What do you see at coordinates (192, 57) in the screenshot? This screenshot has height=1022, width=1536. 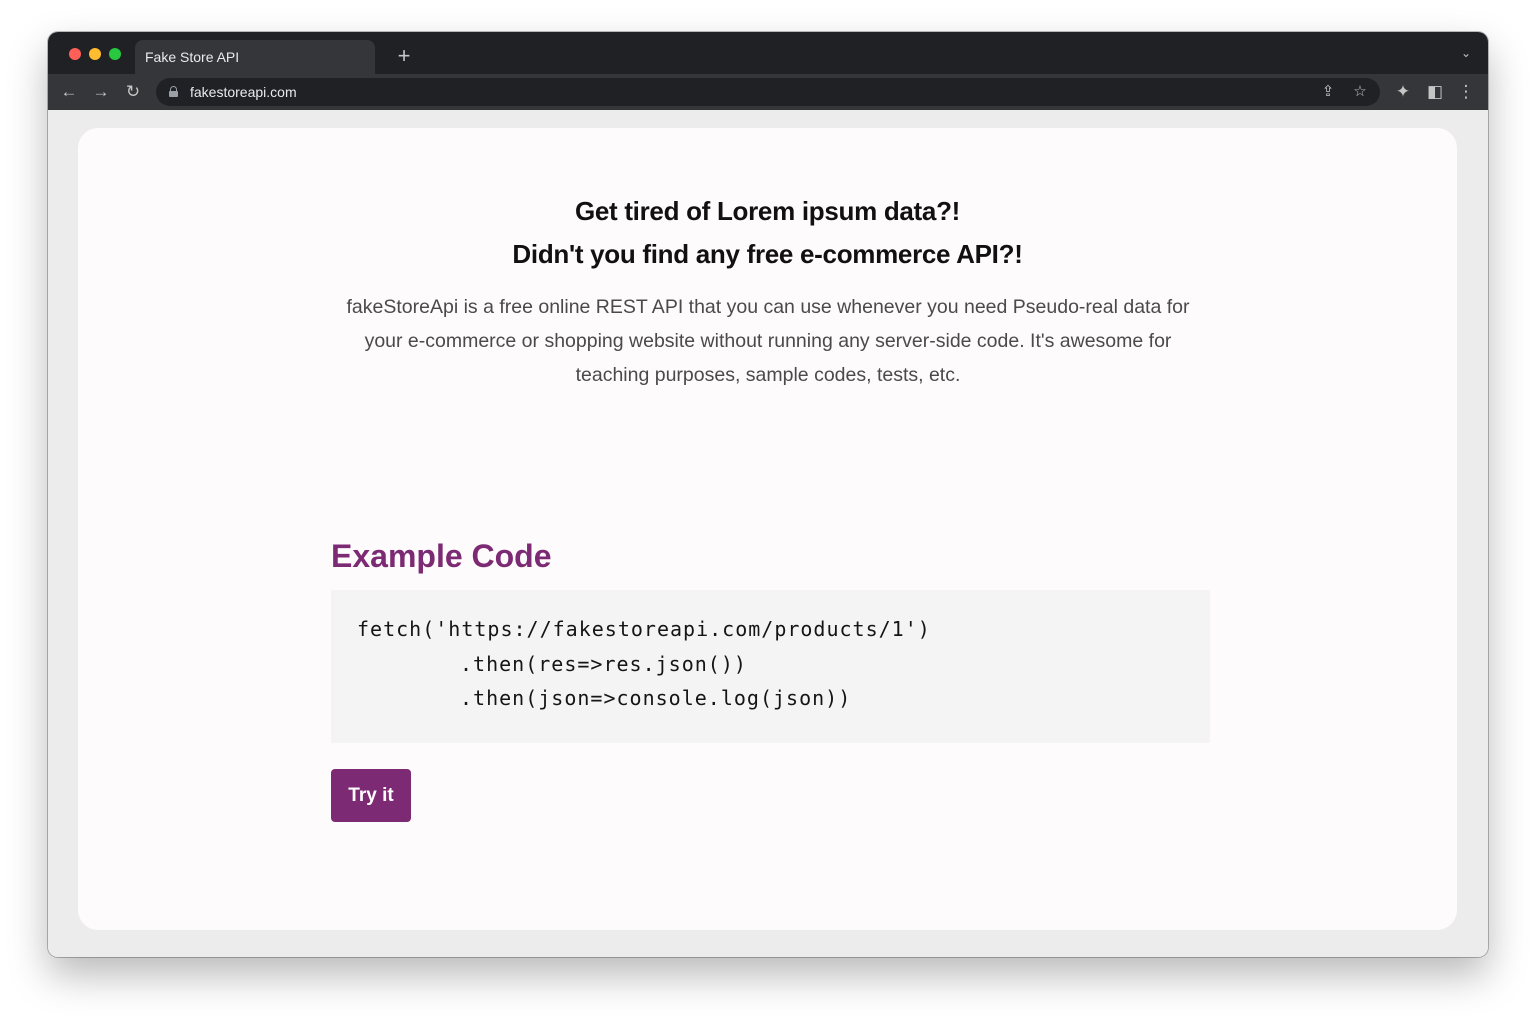 I see `tab-title: Fake Store API` at bounding box center [192, 57].